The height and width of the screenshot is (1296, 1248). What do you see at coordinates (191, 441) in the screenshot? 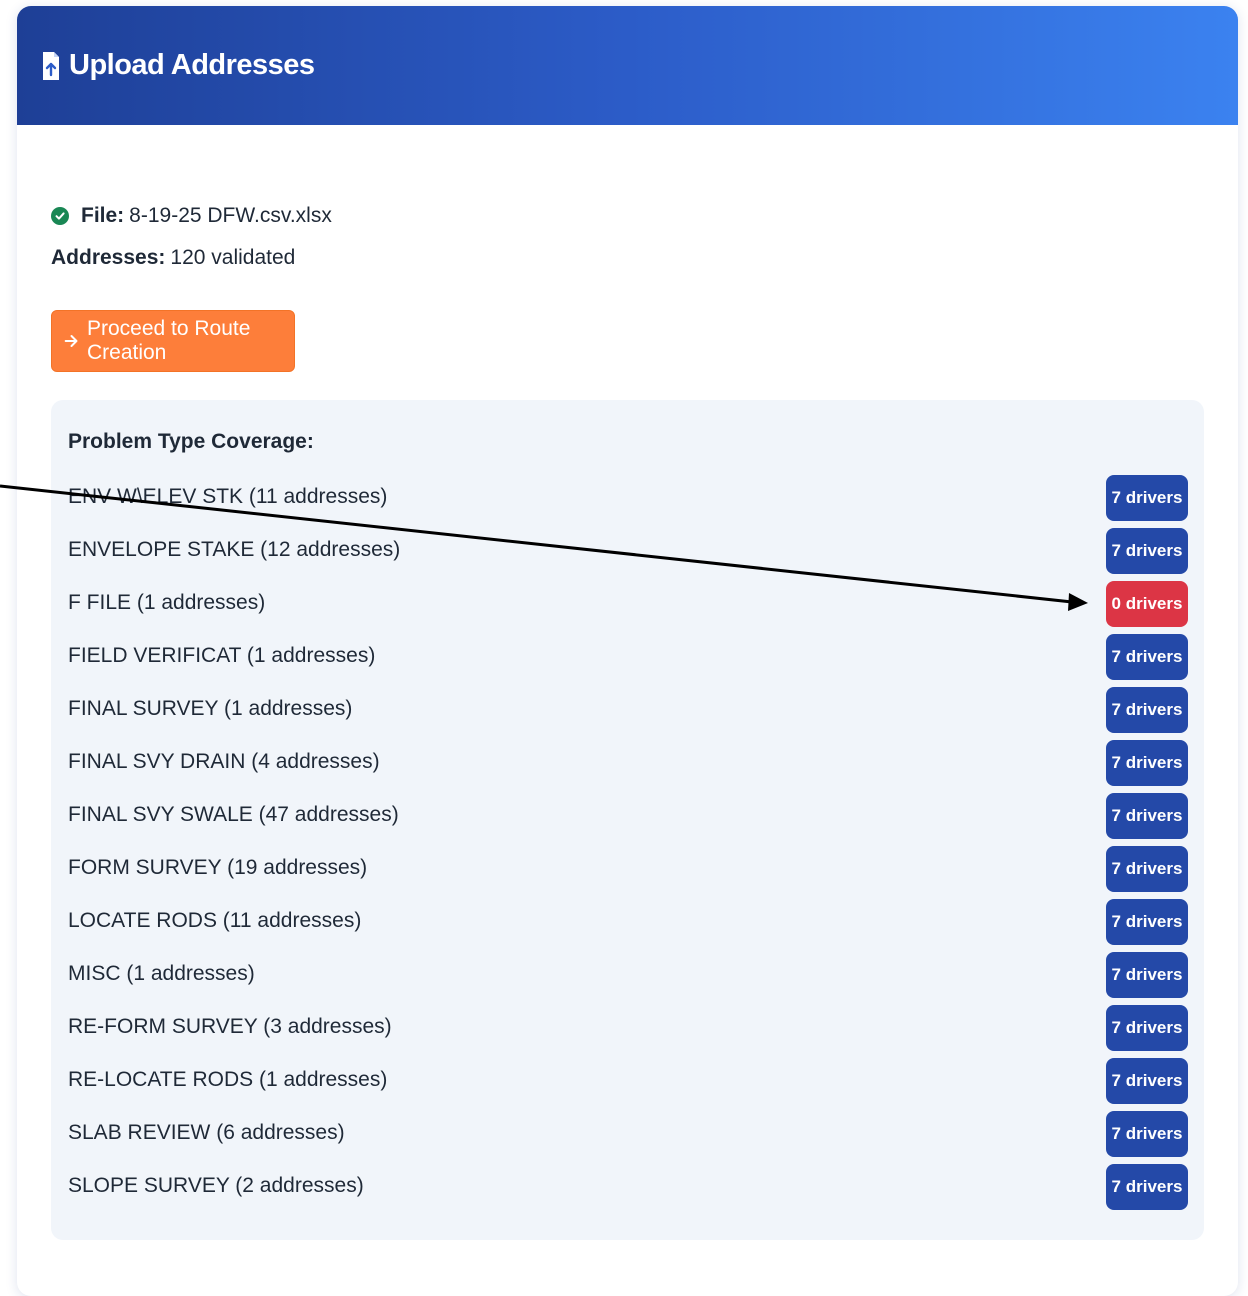
I see `coverage-title: Problem Type Coverage:` at bounding box center [191, 441].